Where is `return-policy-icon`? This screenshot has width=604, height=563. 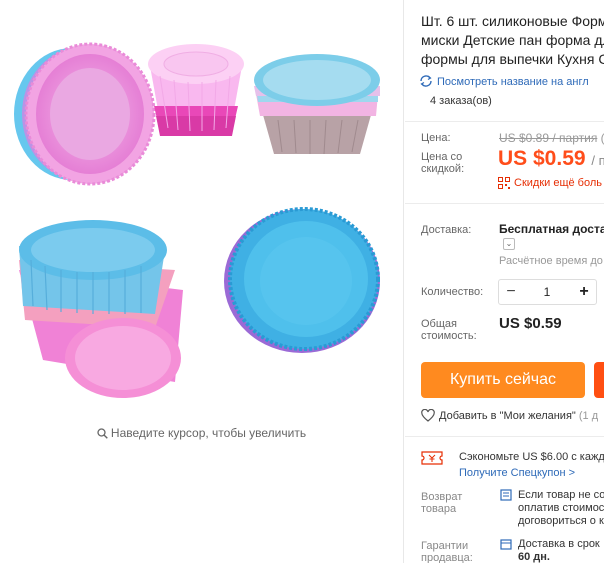 return-policy-icon is located at coordinates (506, 495).